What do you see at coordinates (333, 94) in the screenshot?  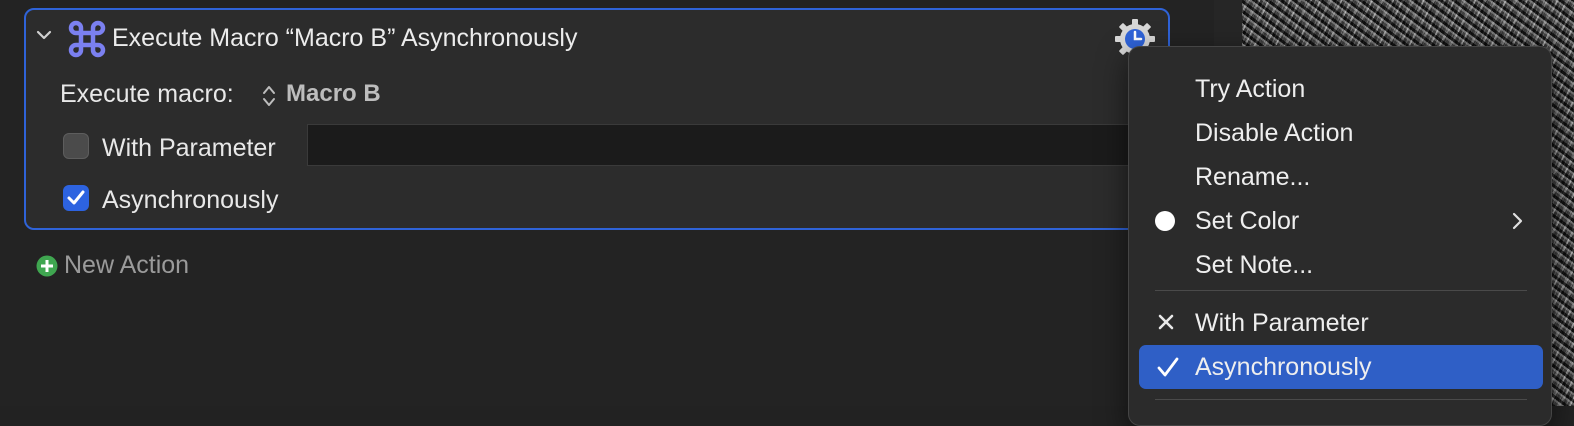 I see `macro-popup-value: Macro B` at bounding box center [333, 94].